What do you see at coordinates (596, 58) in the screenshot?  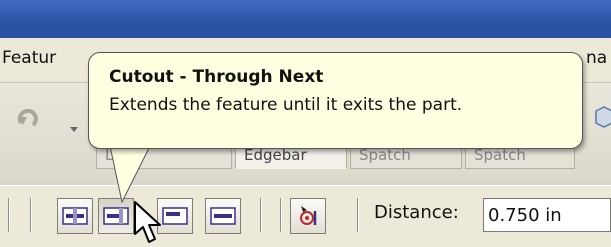 I see `menu-item-partial: na` at bounding box center [596, 58].